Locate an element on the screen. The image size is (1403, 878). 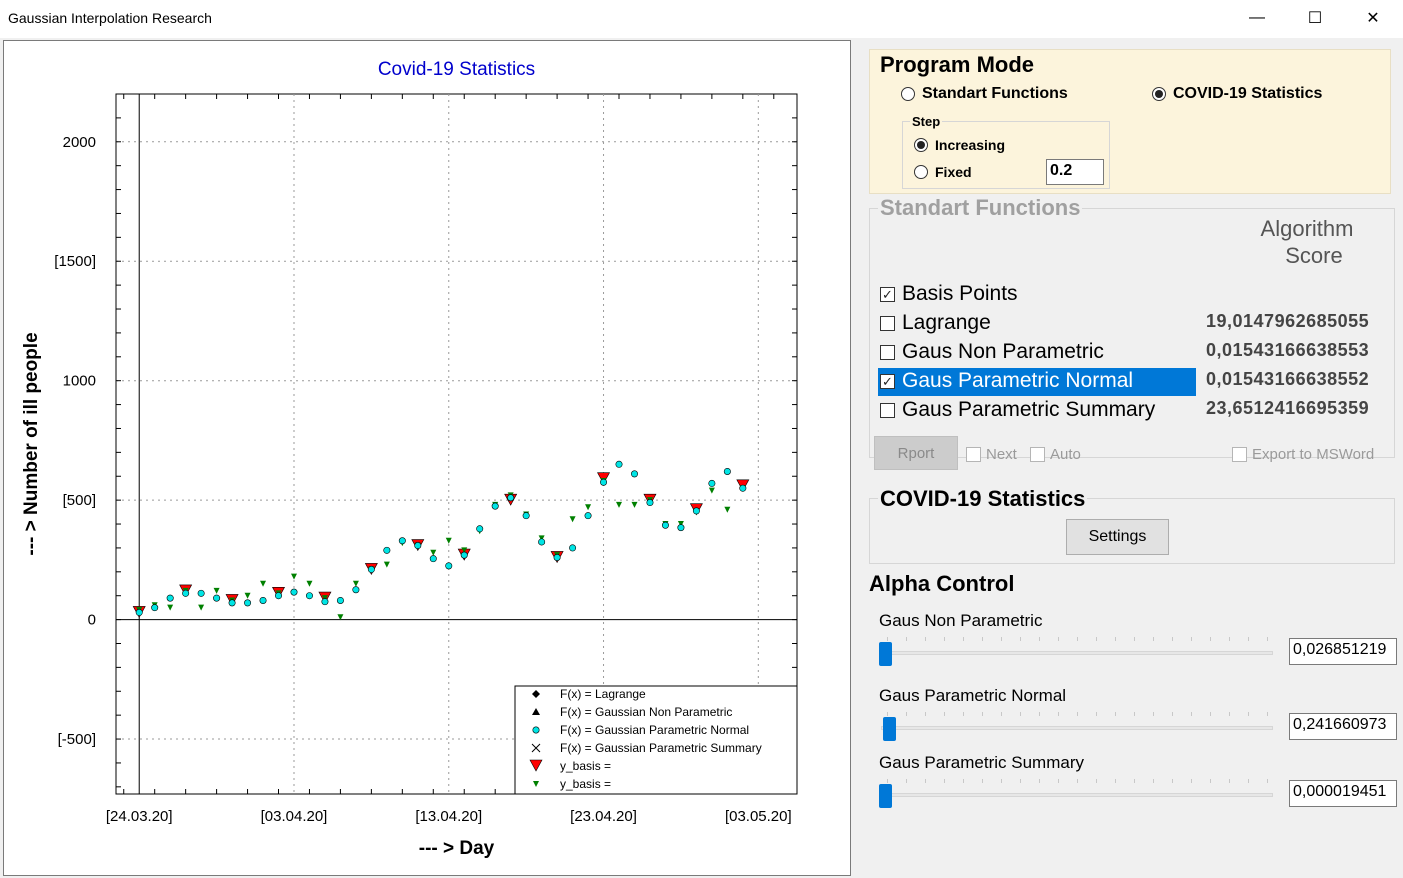
y-axis-label: --- > Number of ill people is located at coordinates (31, 443).